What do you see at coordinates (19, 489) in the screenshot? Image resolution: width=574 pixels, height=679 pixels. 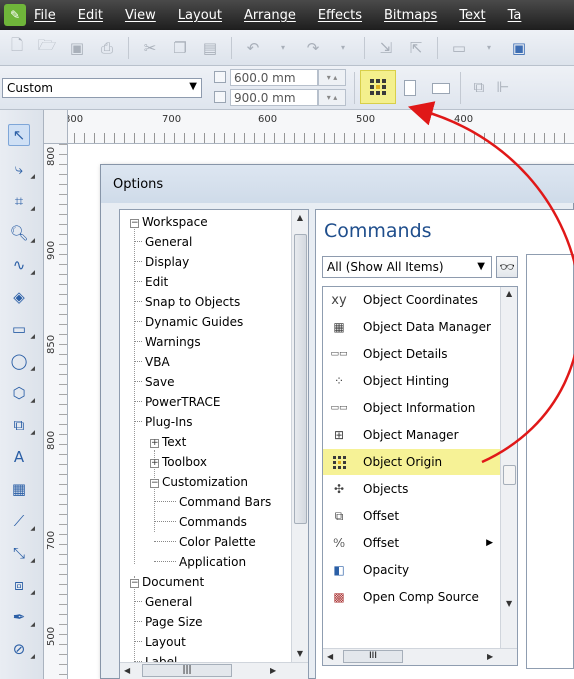 I see `table-tool-icon: ▦` at bounding box center [19, 489].